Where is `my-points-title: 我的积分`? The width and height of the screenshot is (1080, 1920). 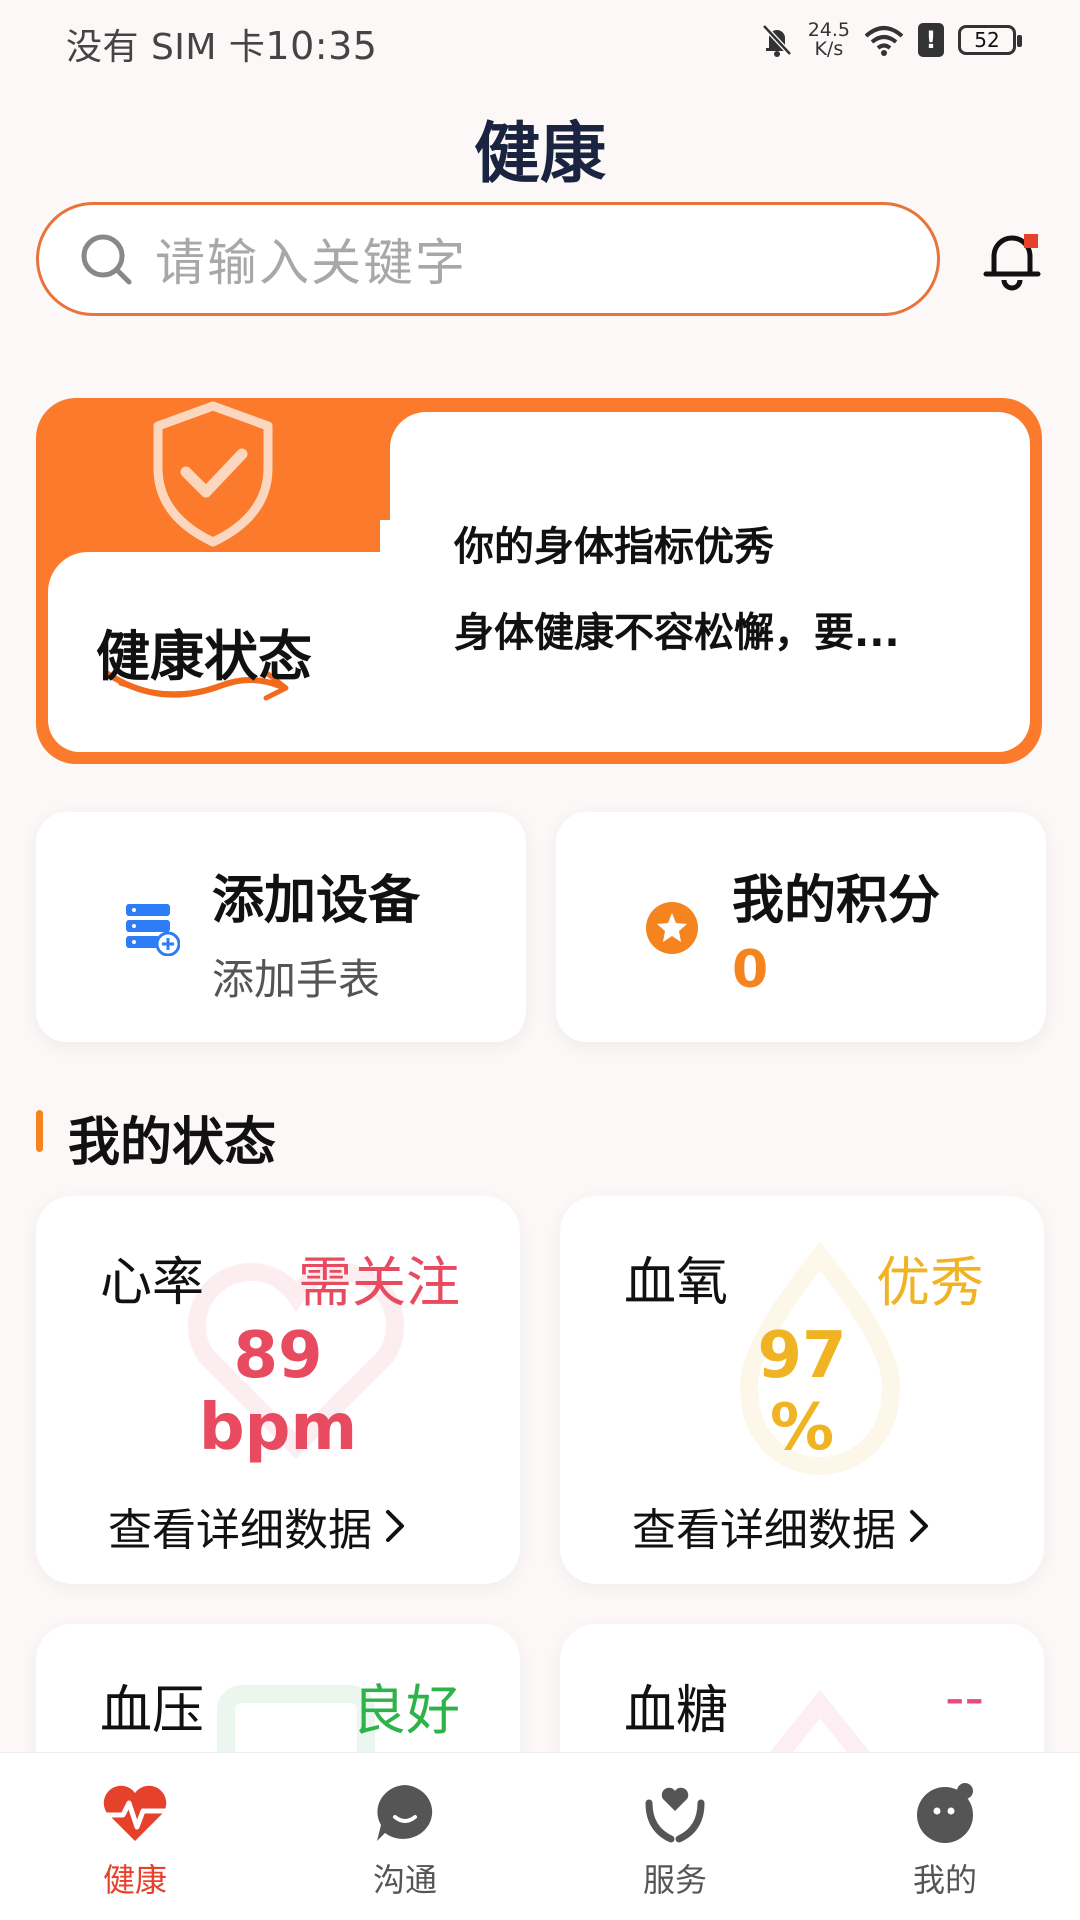
my-points-title: 我的积分 is located at coordinates (836, 901).